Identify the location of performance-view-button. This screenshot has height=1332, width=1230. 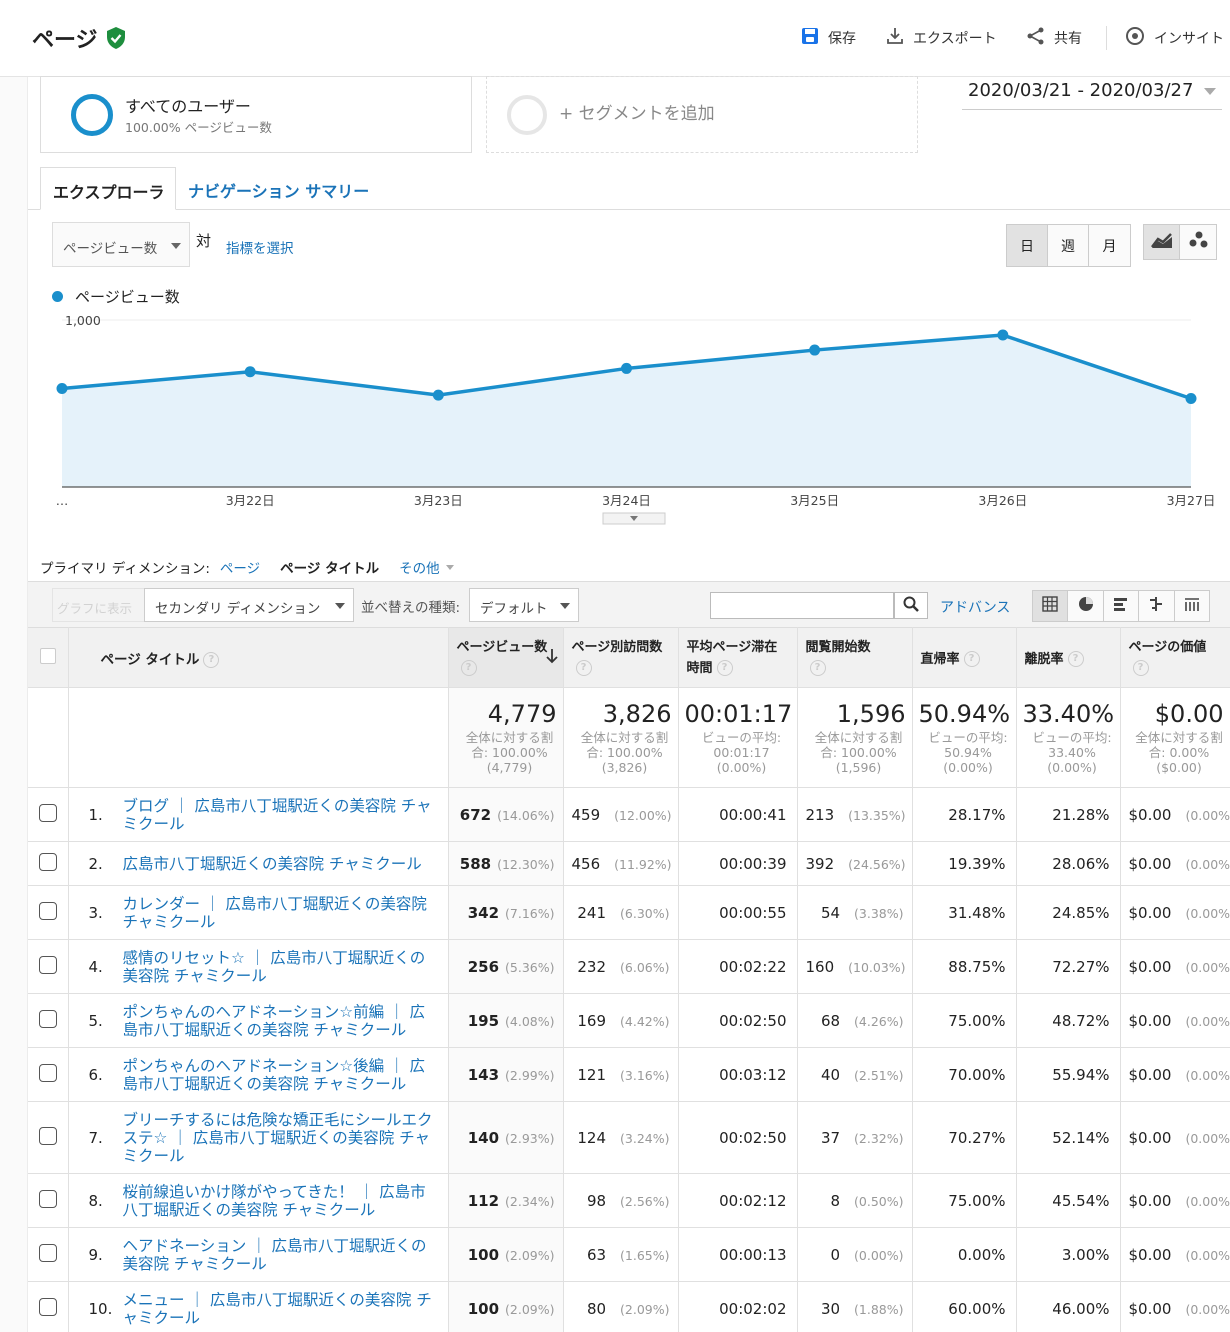
(1122, 606).